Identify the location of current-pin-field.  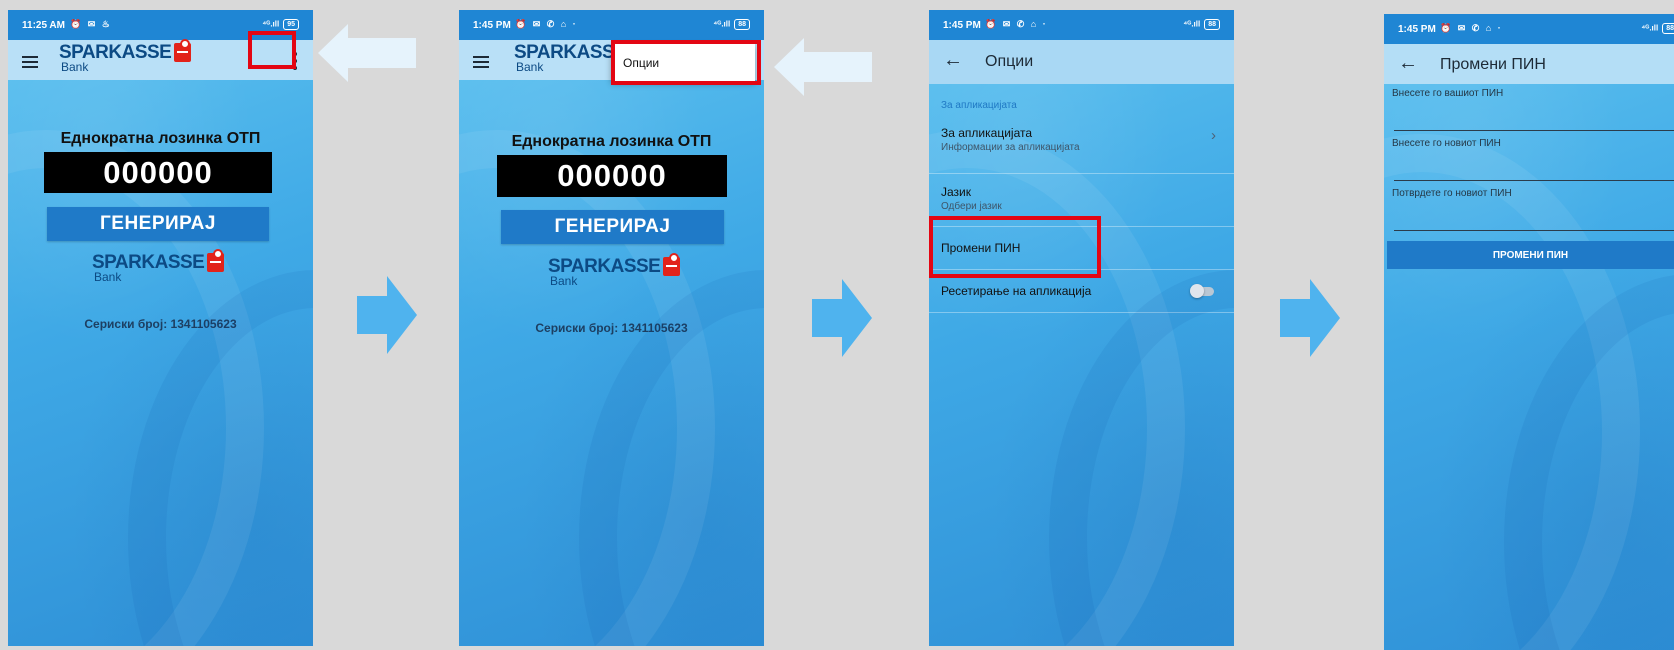
(1534, 119).